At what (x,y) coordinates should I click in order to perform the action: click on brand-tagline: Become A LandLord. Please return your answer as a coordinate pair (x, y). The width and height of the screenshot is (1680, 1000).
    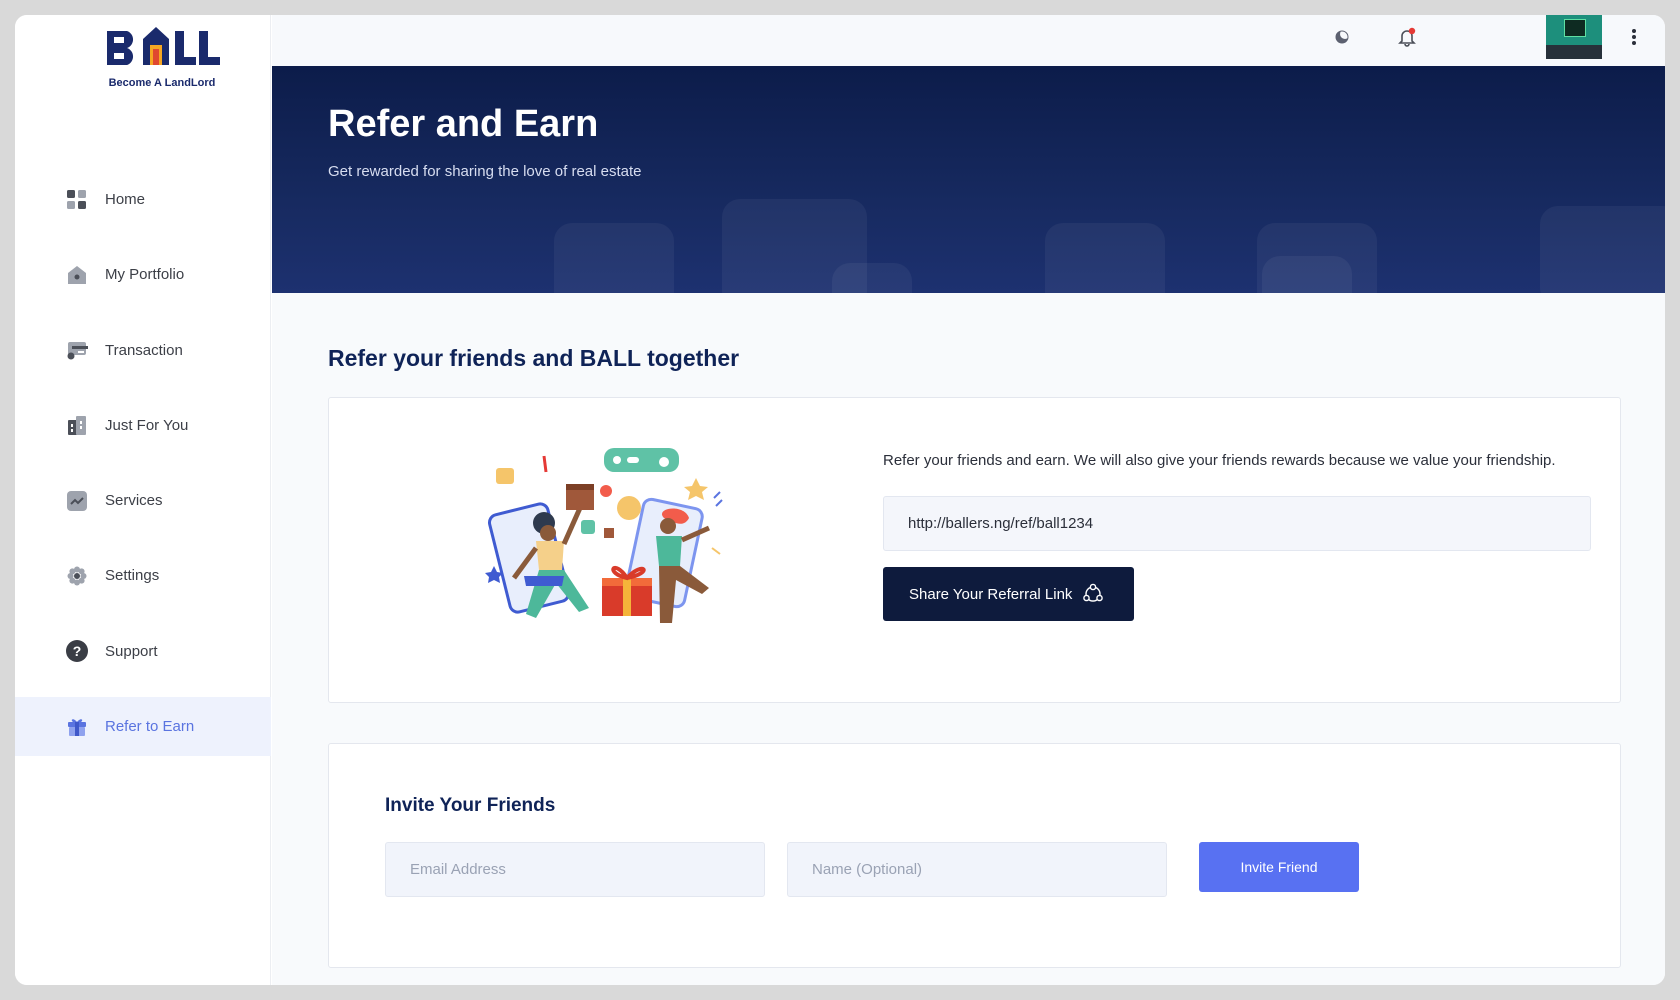
    Looking at the image, I should click on (162, 83).